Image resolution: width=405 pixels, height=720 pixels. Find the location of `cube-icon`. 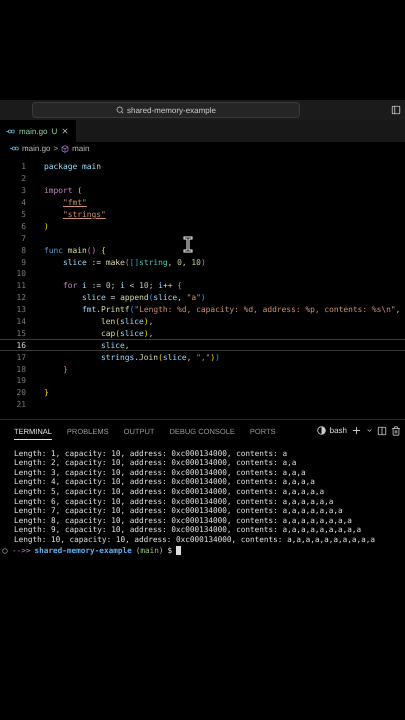

cube-icon is located at coordinates (65, 148).